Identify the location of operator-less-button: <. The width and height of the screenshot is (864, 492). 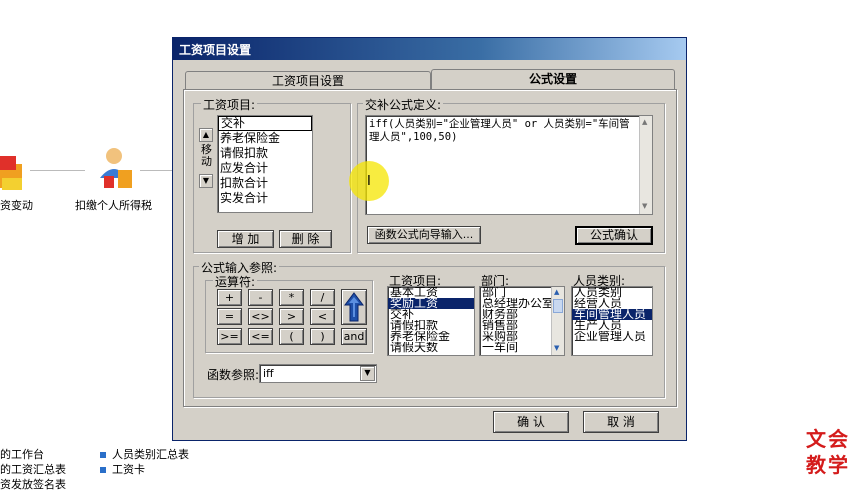
(322, 316).